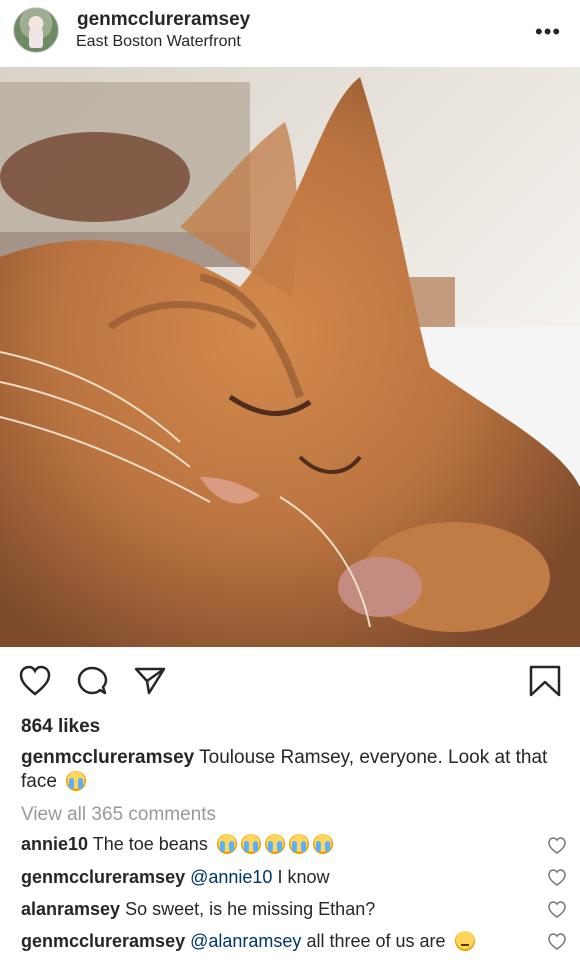  Describe the element at coordinates (35, 681) in the screenshot. I see `heart-icon` at that location.